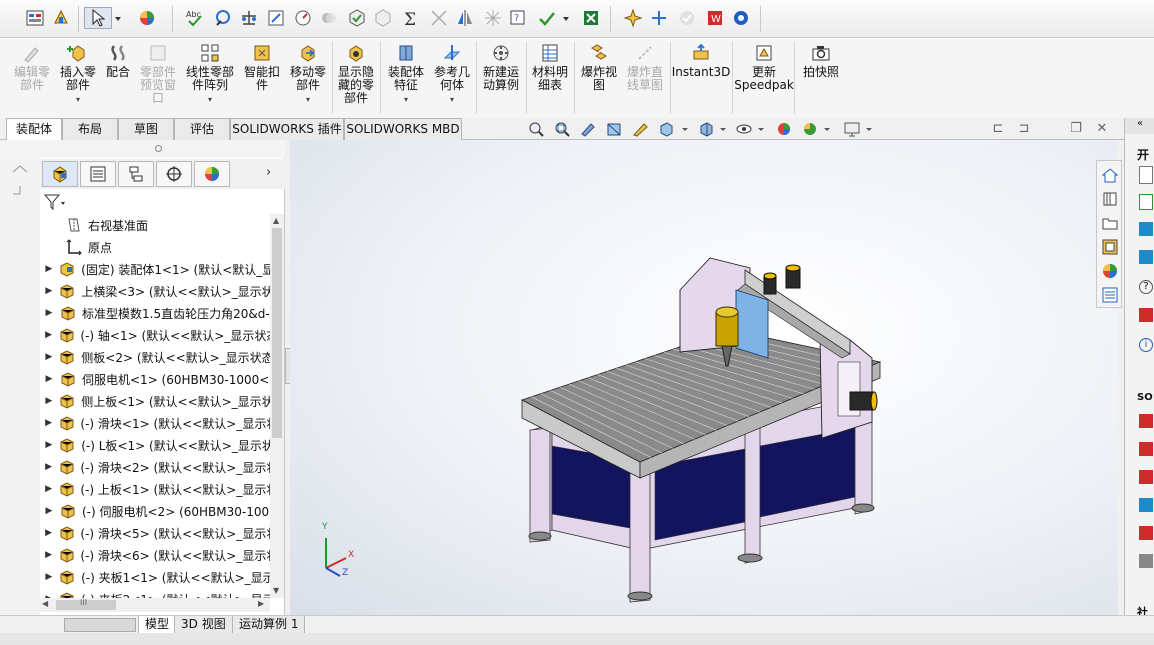 The height and width of the screenshot is (645, 1154). Describe the element at coordinates (821, 60) in the screenshot. I see `take-snapshot-button: 拍快照` at that location.